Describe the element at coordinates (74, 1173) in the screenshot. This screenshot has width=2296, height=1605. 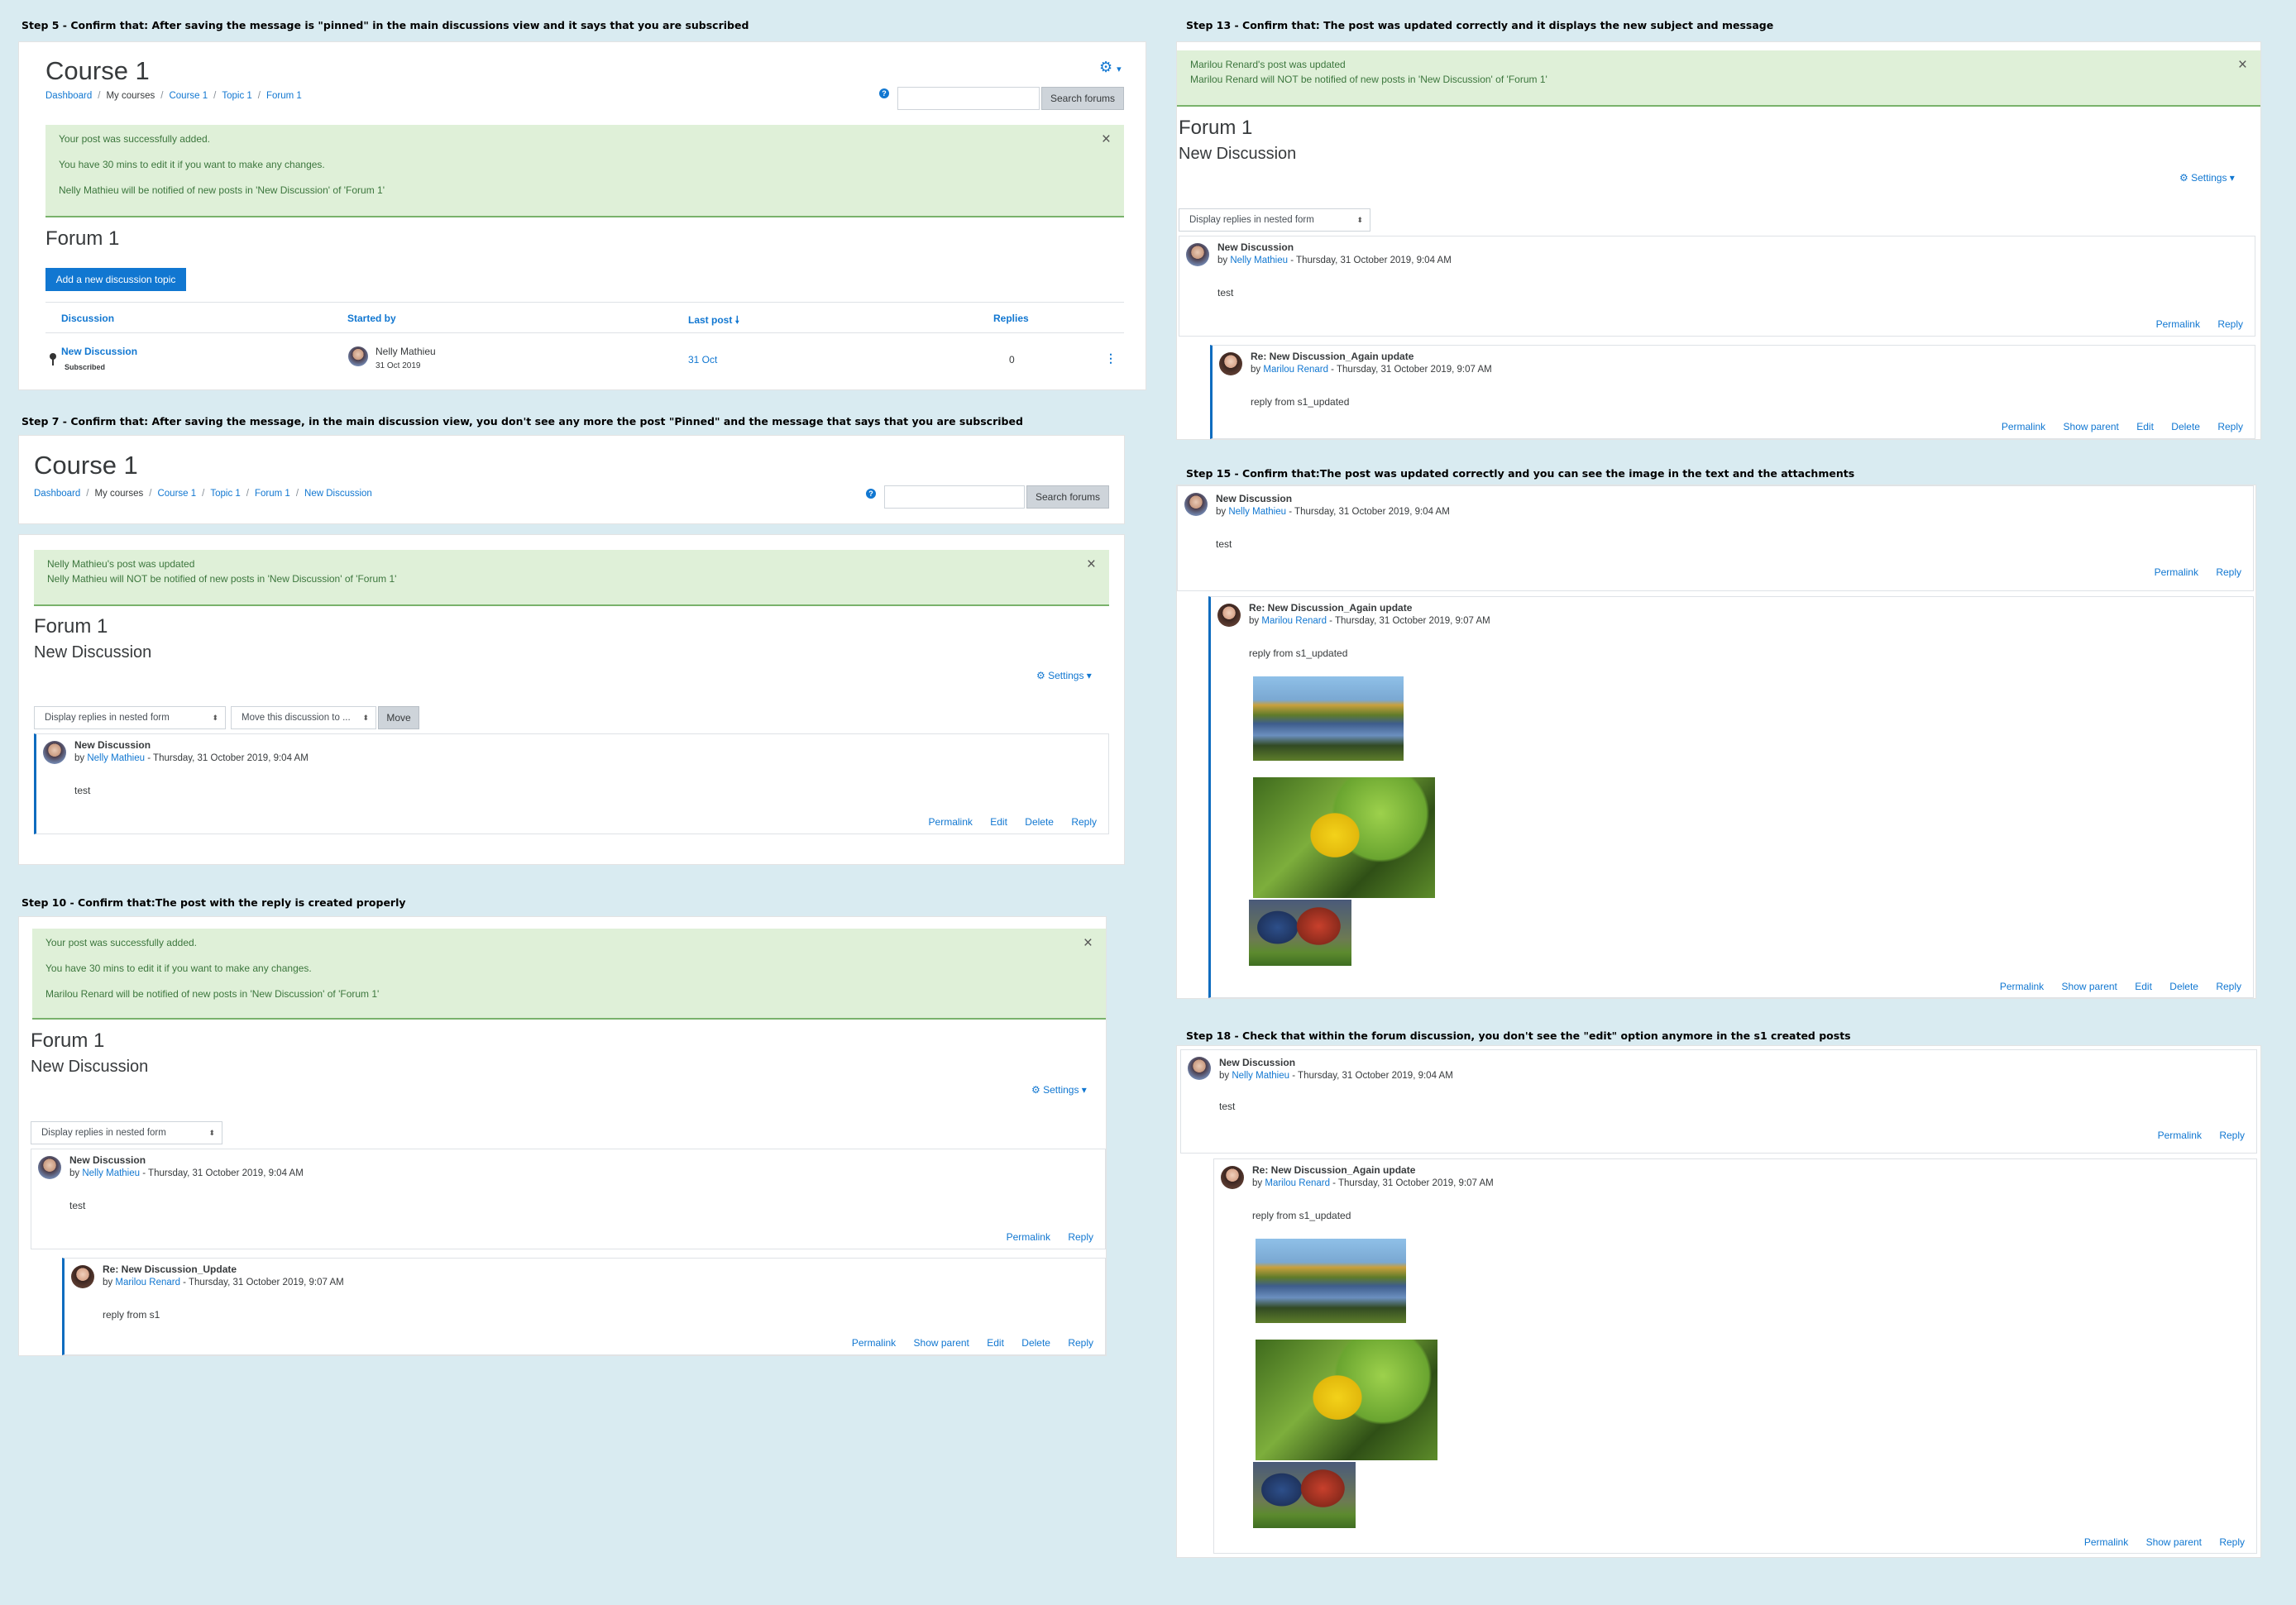
I see `by-label: by` at that location.